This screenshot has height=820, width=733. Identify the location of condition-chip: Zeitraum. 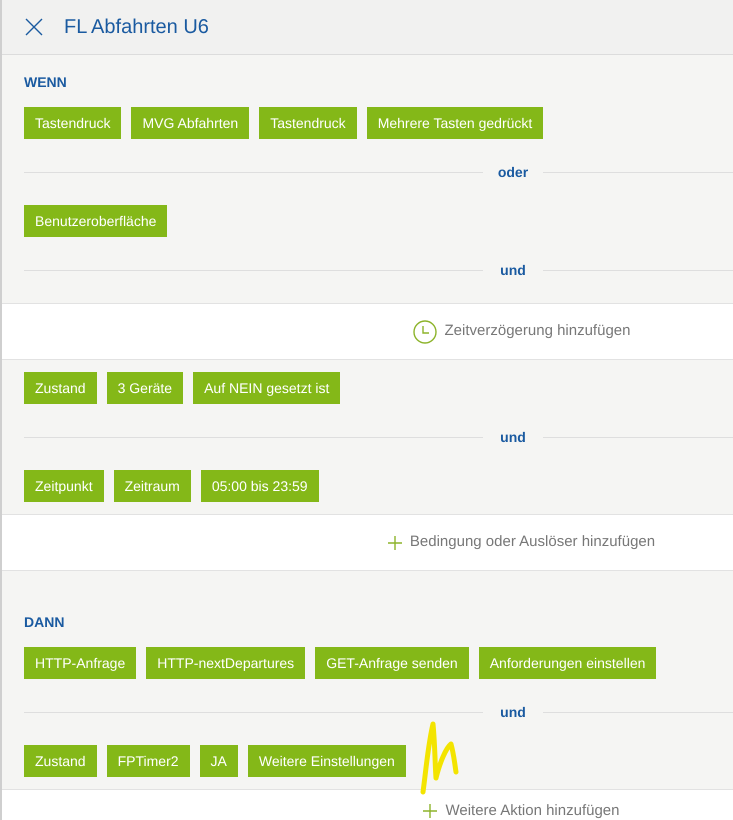
(152, 486).